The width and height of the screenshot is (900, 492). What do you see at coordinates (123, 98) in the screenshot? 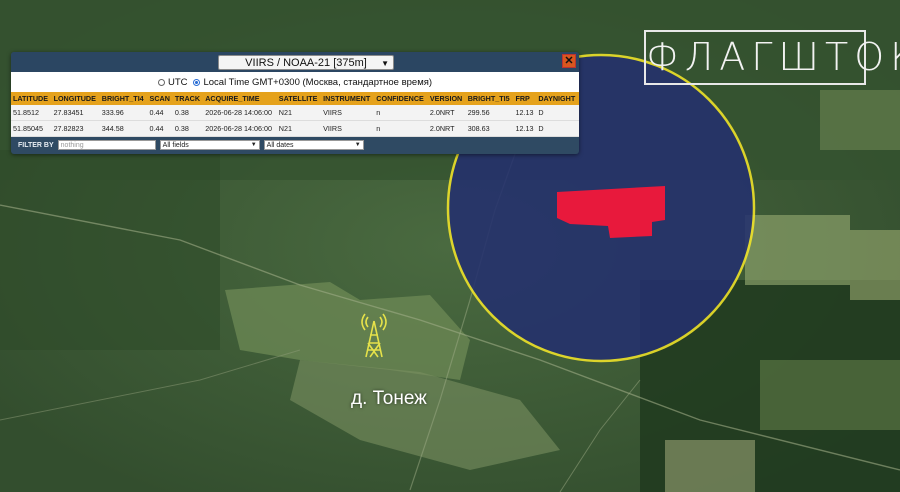
I see `column-header: BRIGHT_TI4` at bounding box center [123, 98].